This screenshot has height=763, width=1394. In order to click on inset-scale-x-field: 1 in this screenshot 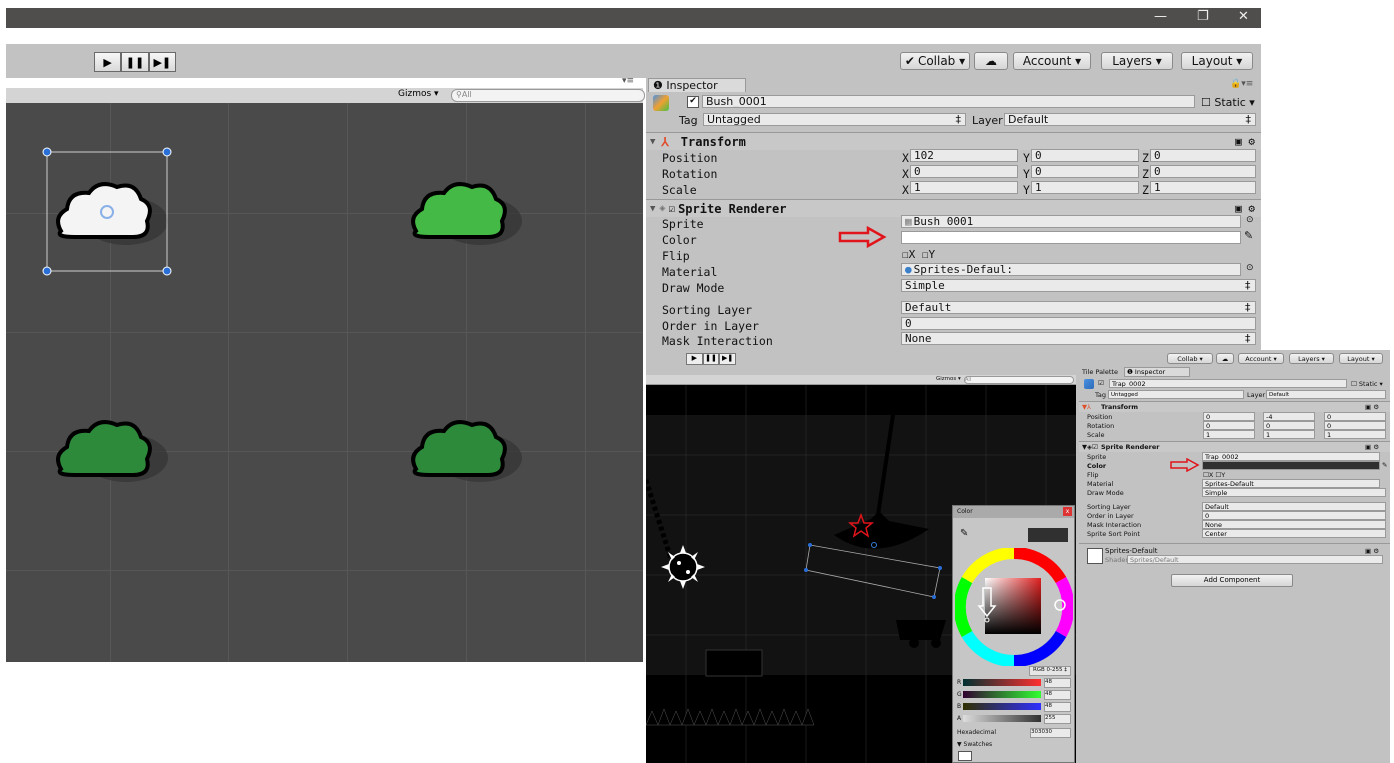, I will do `click(1229, 434)`.